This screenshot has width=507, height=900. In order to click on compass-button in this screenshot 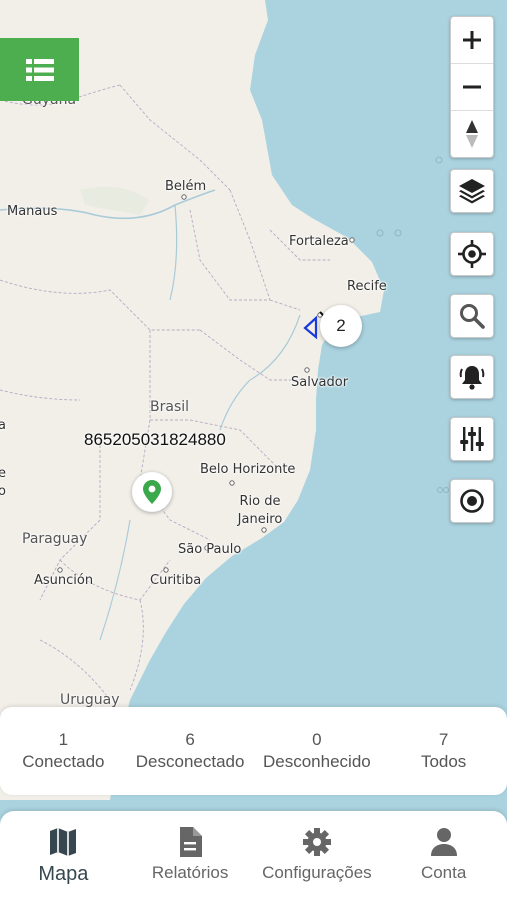, I will do `click(472, 134)`.